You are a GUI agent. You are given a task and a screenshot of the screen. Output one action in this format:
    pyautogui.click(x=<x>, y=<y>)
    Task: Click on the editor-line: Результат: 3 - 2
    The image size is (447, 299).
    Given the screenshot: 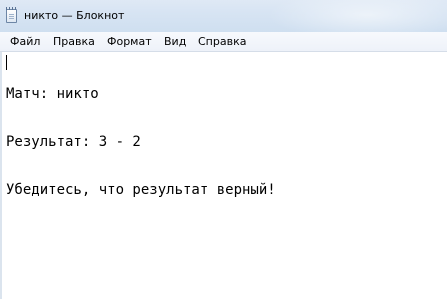 What is the action you would take?
    pyautogui.click(x=73, y=142)
    